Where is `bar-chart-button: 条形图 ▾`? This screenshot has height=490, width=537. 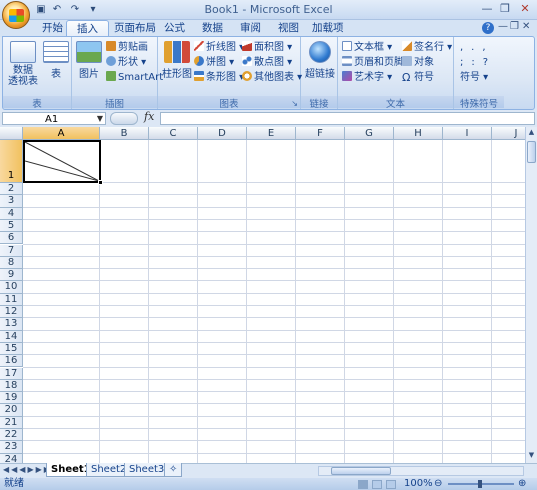
bar-chart-button: 条形图 ▾ is located at coordinates (219, 78).